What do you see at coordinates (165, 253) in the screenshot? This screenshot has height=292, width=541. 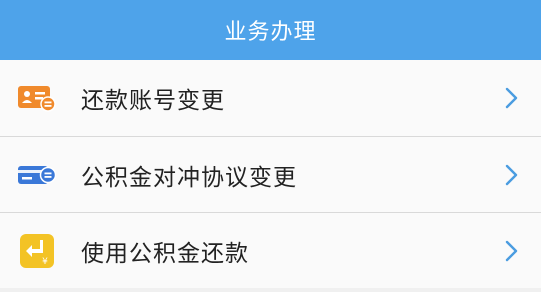 I see `list-item-label: 使用公积金还款` at bounding box center [165, 253].